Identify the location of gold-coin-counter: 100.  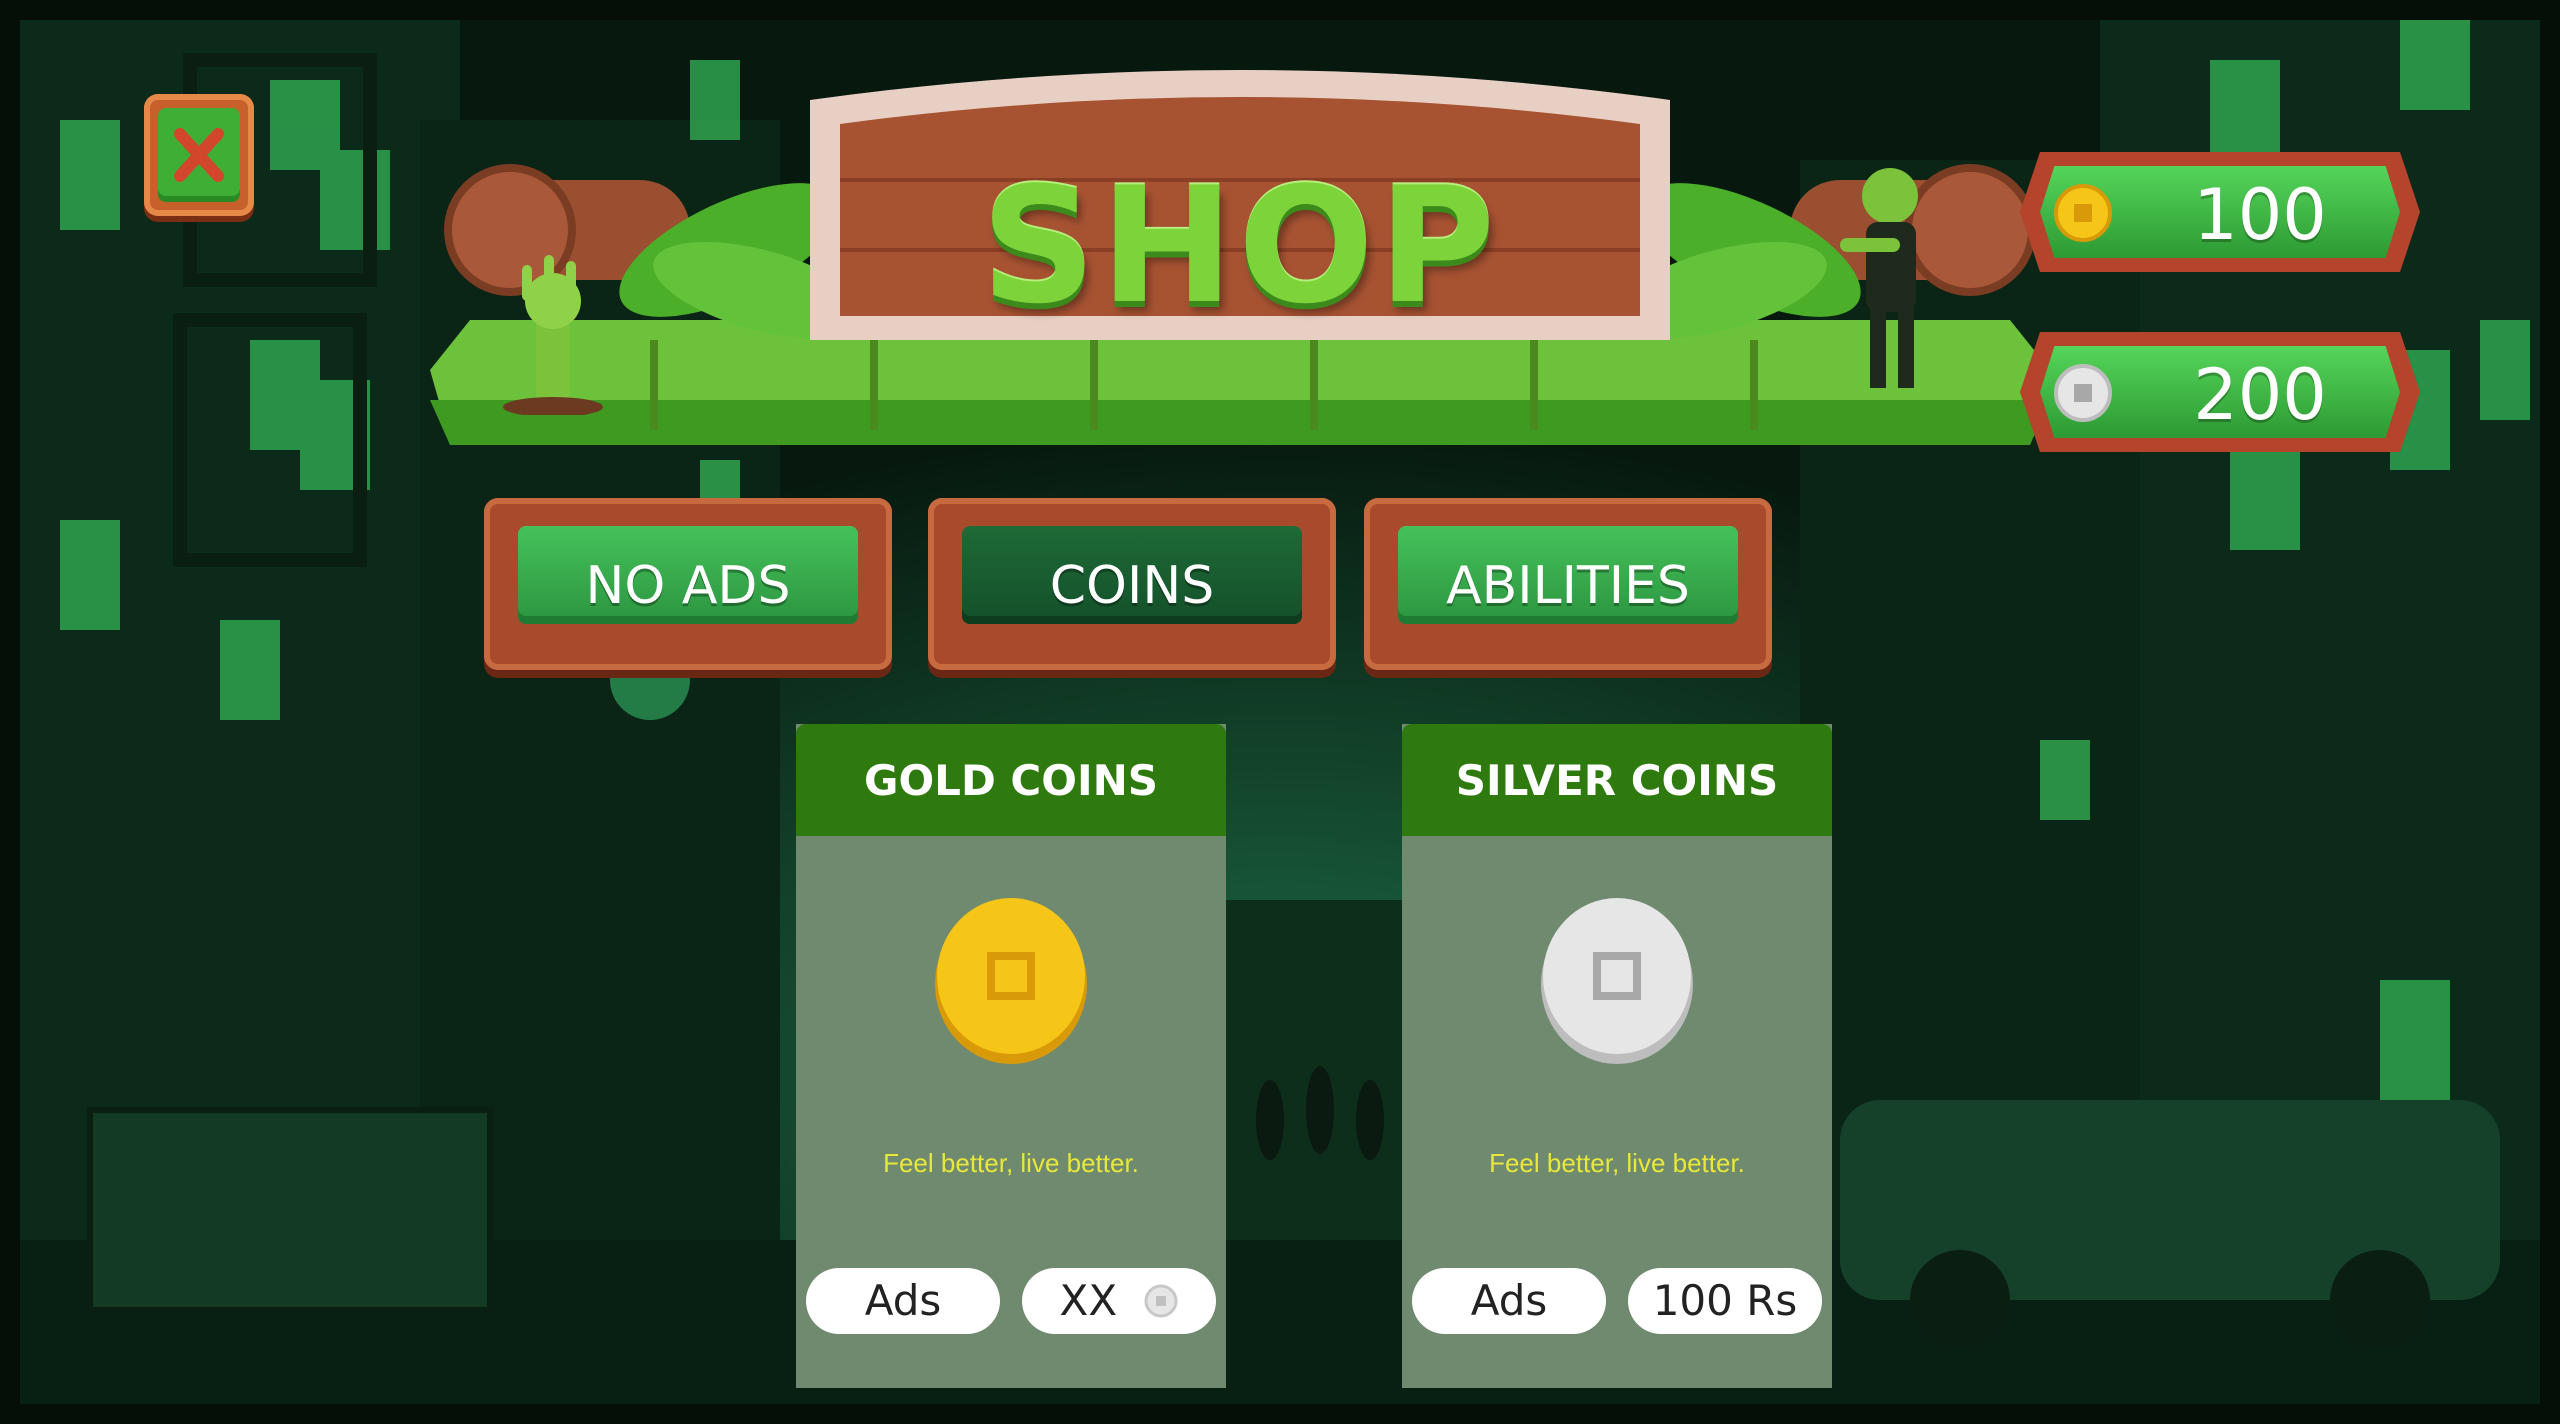
(2220, 212).